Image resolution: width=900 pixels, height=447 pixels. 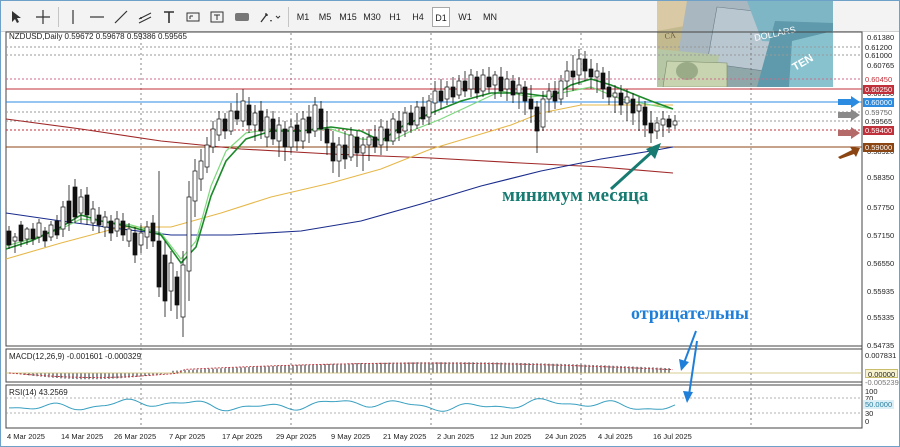 I want to click on brown-arrow-icon, so click(x=849, y=153).